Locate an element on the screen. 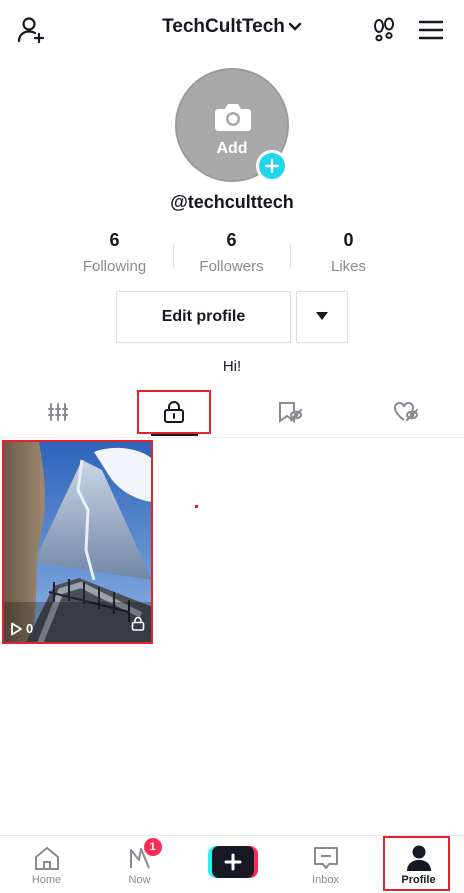 The image size is (464, 893). nav-create is located at coordinates (232, 864).